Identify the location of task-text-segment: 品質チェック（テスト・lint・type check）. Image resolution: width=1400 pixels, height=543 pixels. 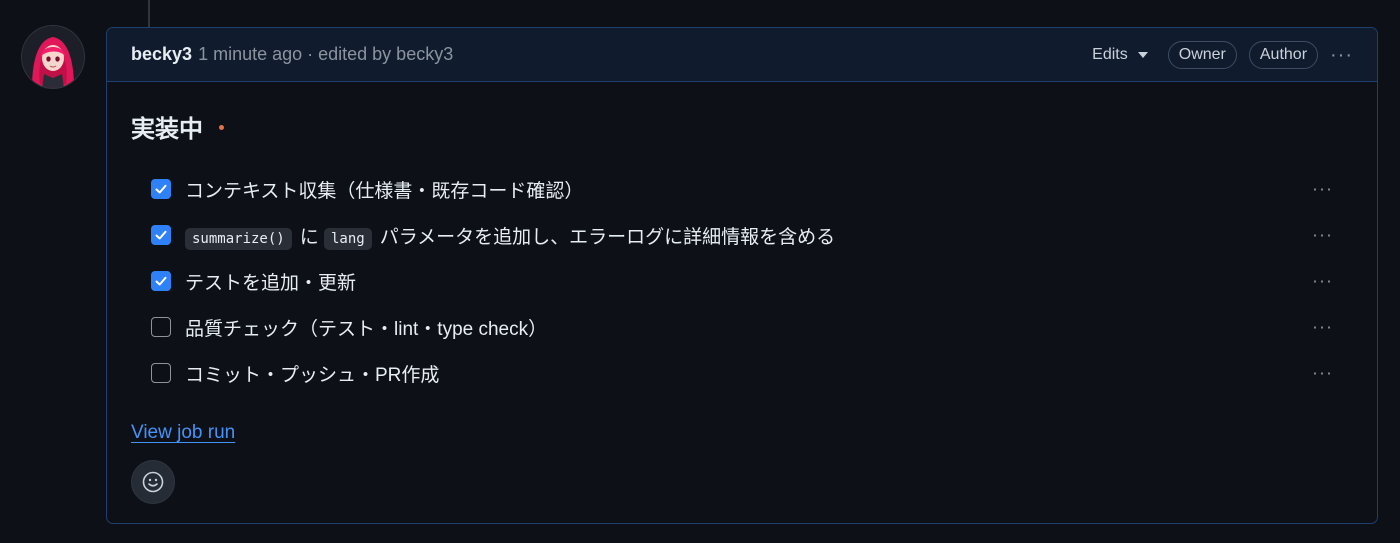
(366, 329).